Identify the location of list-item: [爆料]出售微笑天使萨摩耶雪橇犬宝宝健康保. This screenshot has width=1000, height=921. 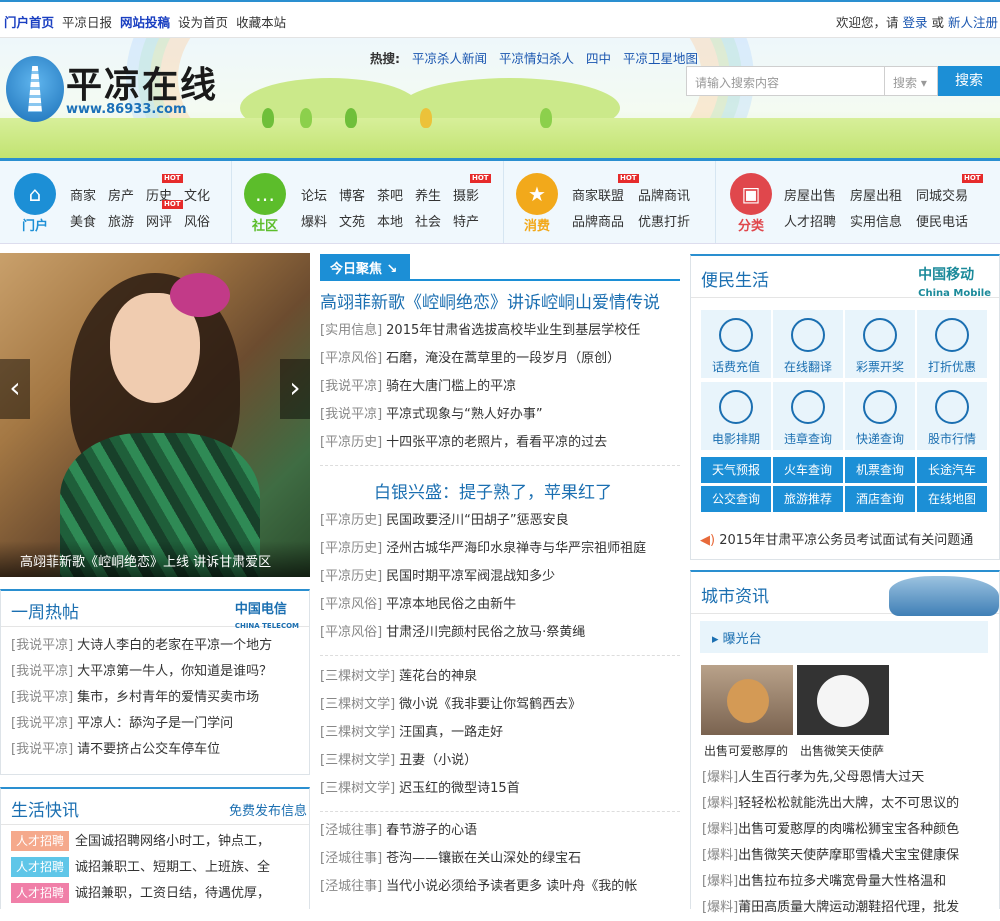
(850, 856).